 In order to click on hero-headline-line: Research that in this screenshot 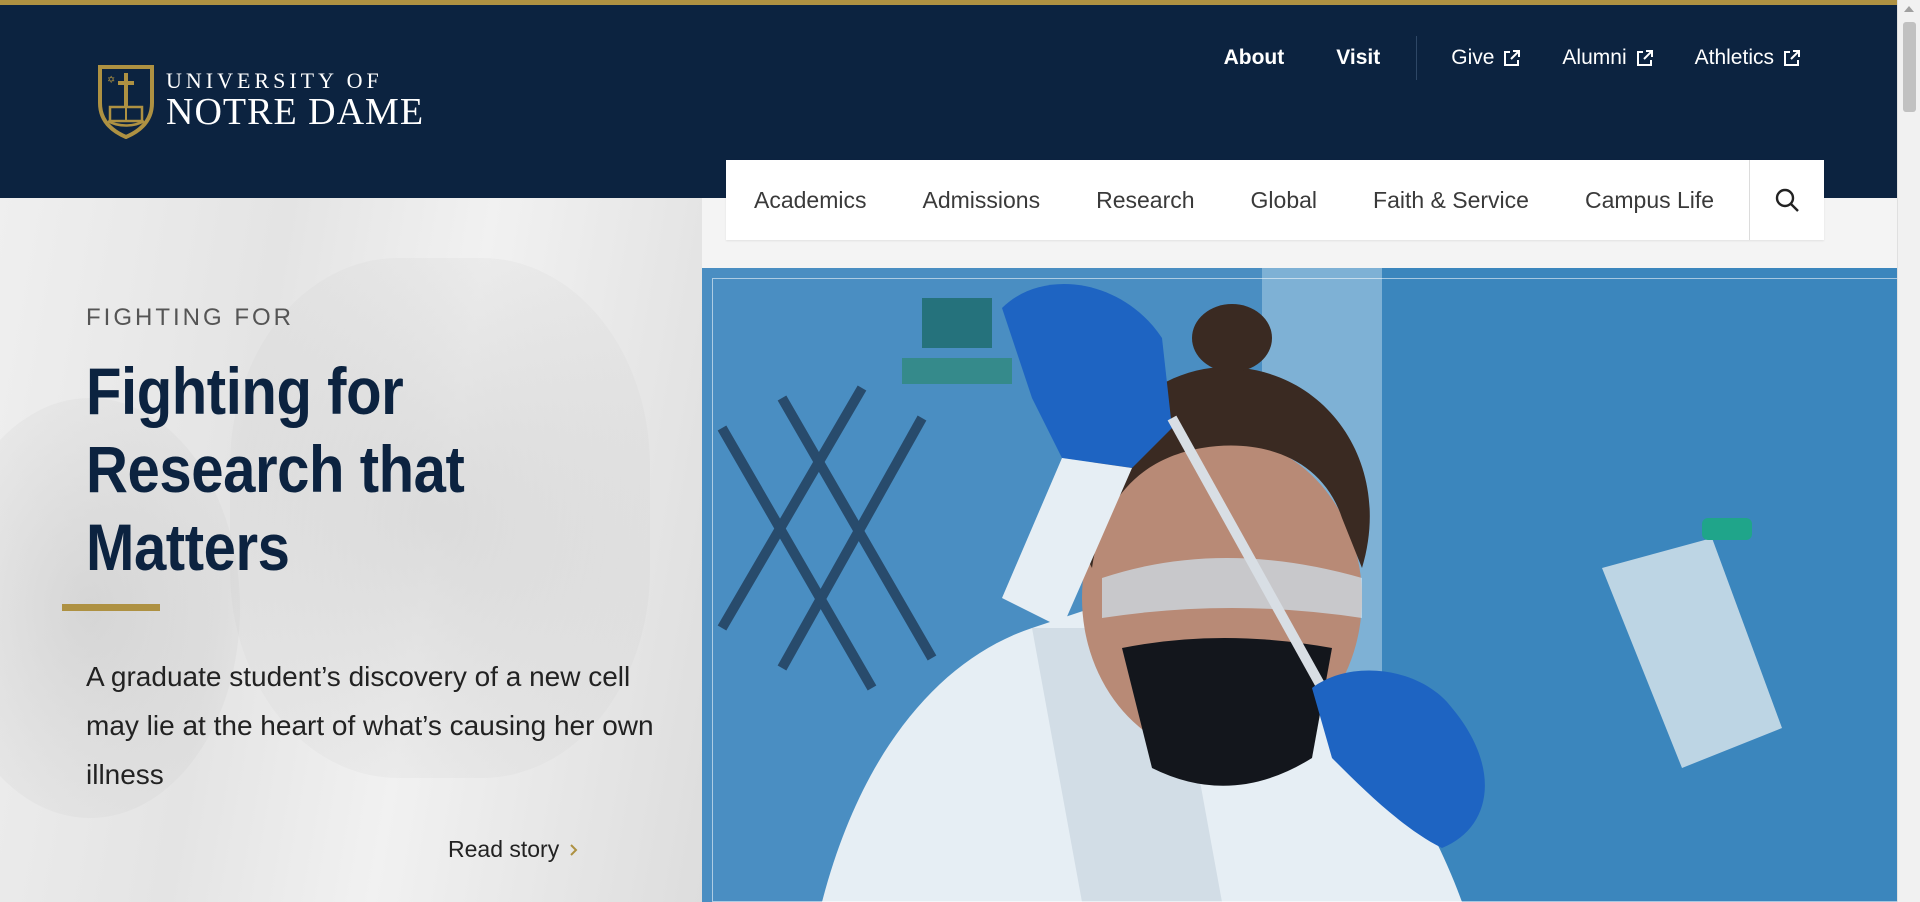, I will do `click(275, 469)`.